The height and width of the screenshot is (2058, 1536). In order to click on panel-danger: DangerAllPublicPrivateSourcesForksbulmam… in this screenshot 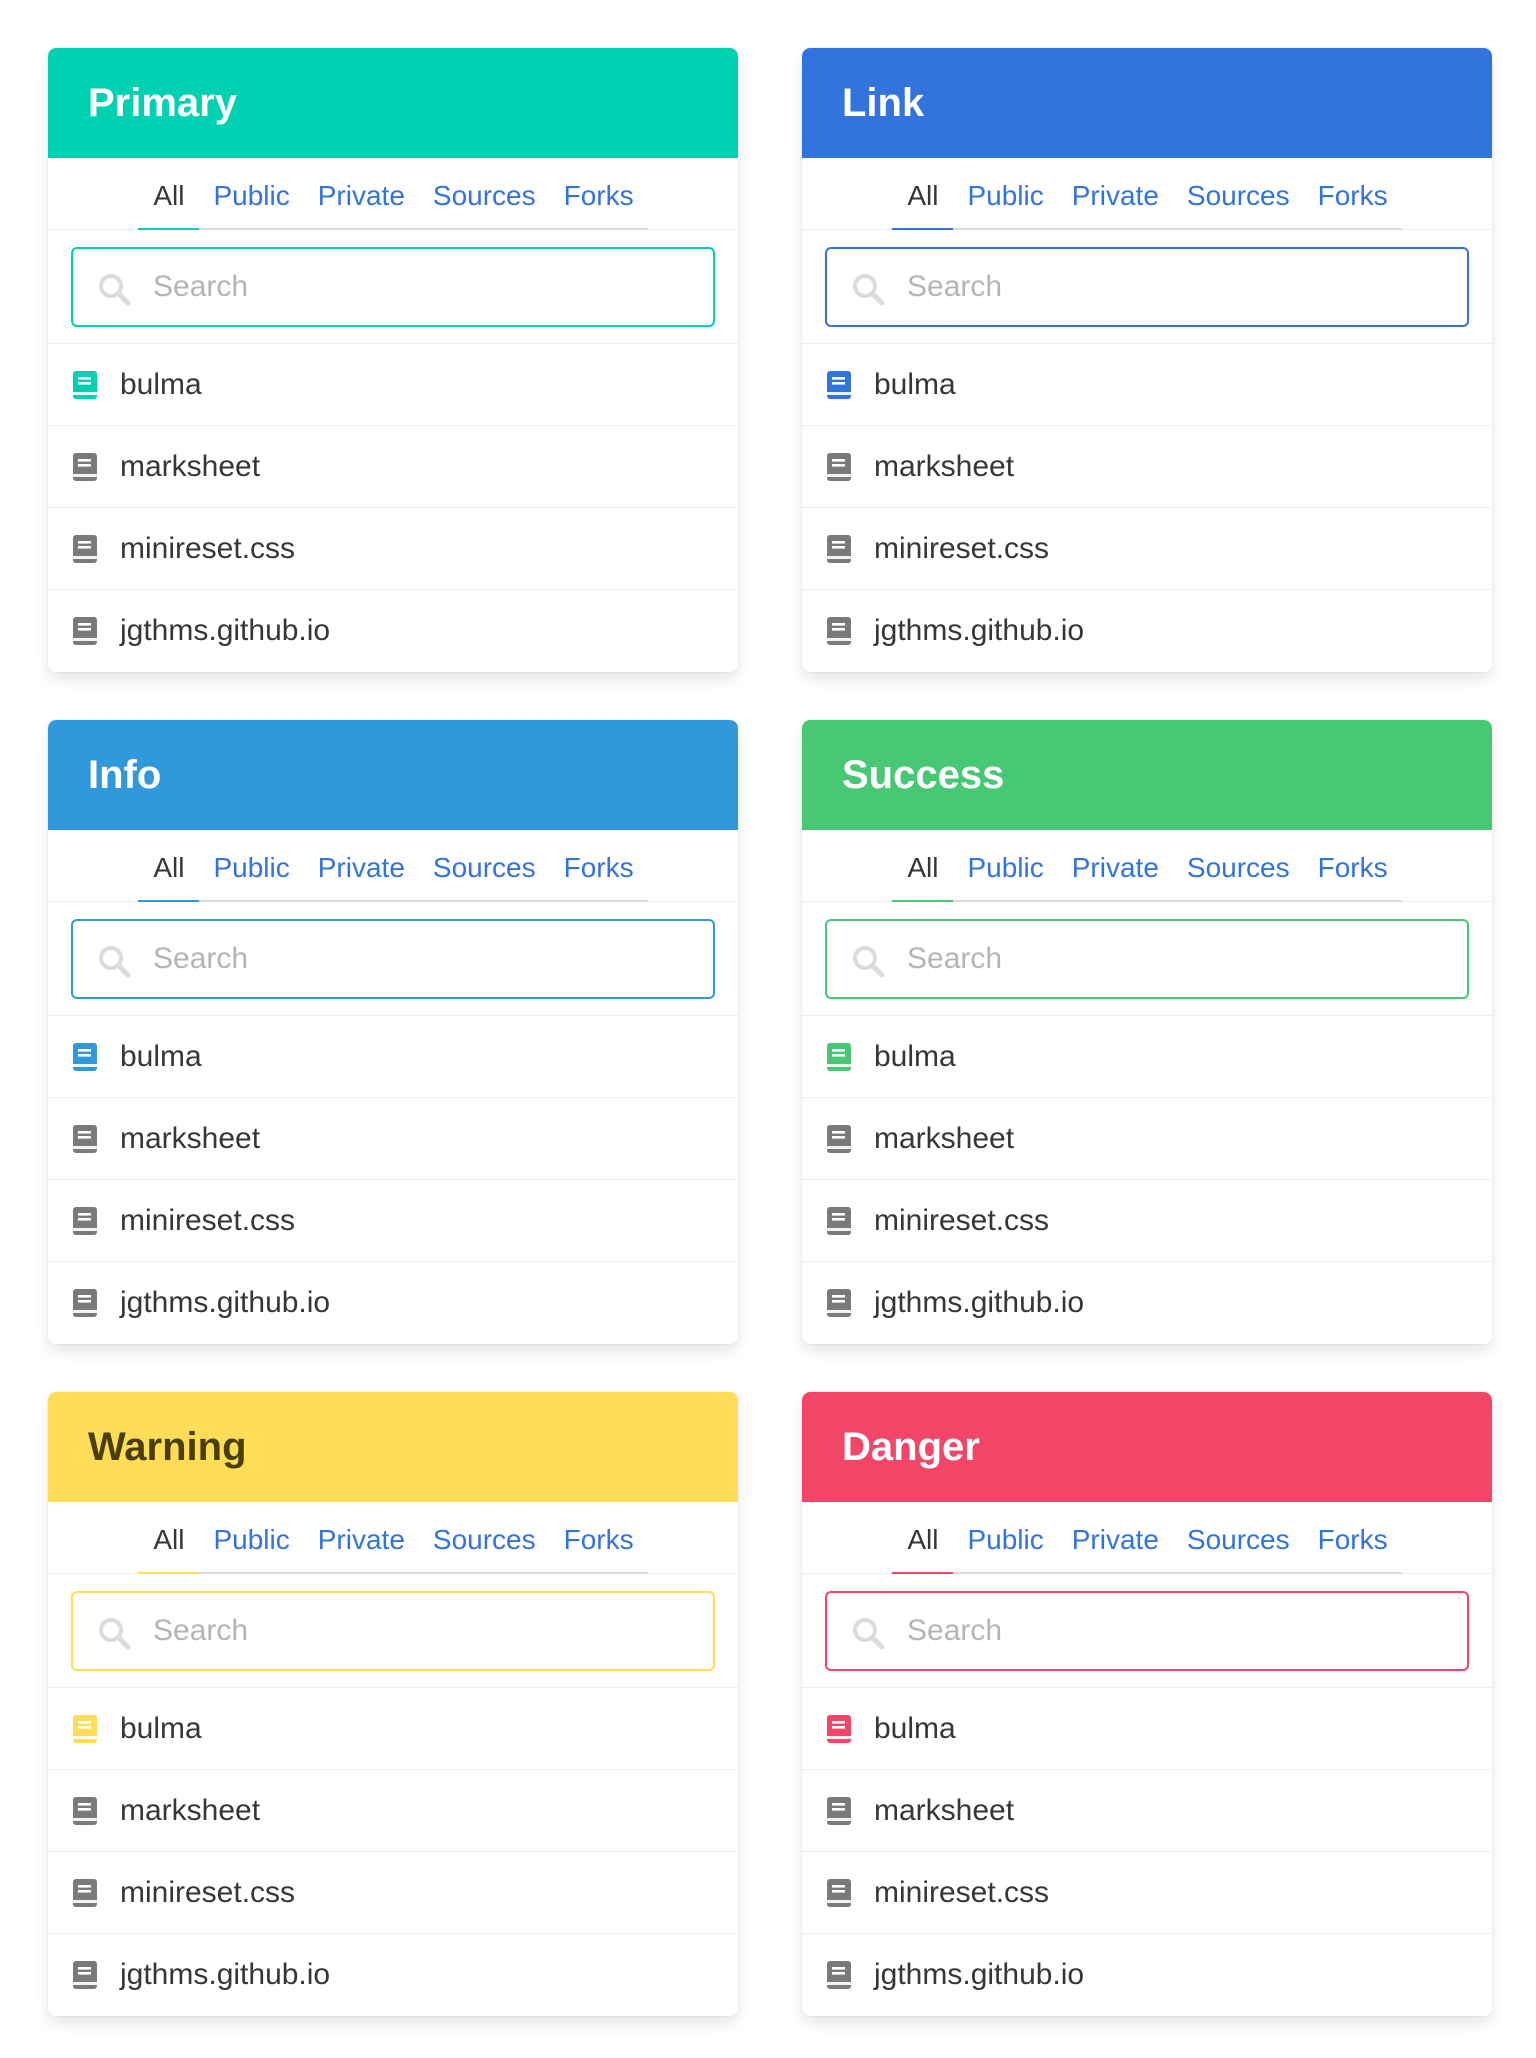, I will do `click(1147, 1704)`.